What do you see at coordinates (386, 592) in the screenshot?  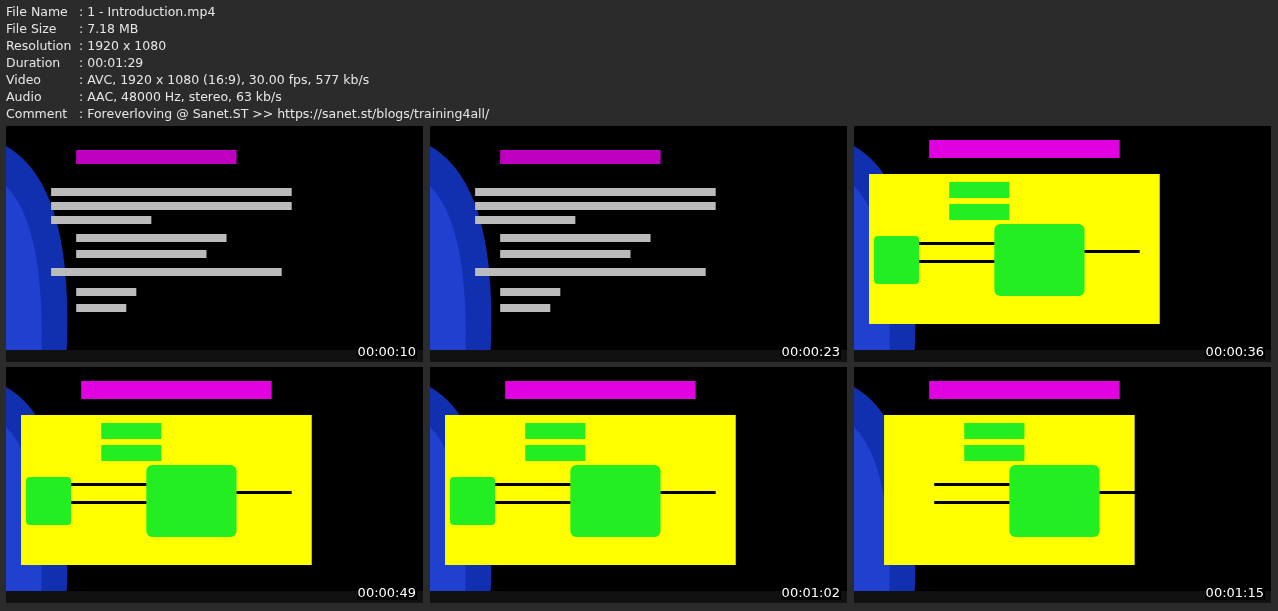 I see `timestamp: 00:00:49` at bounding box center [386, 592].